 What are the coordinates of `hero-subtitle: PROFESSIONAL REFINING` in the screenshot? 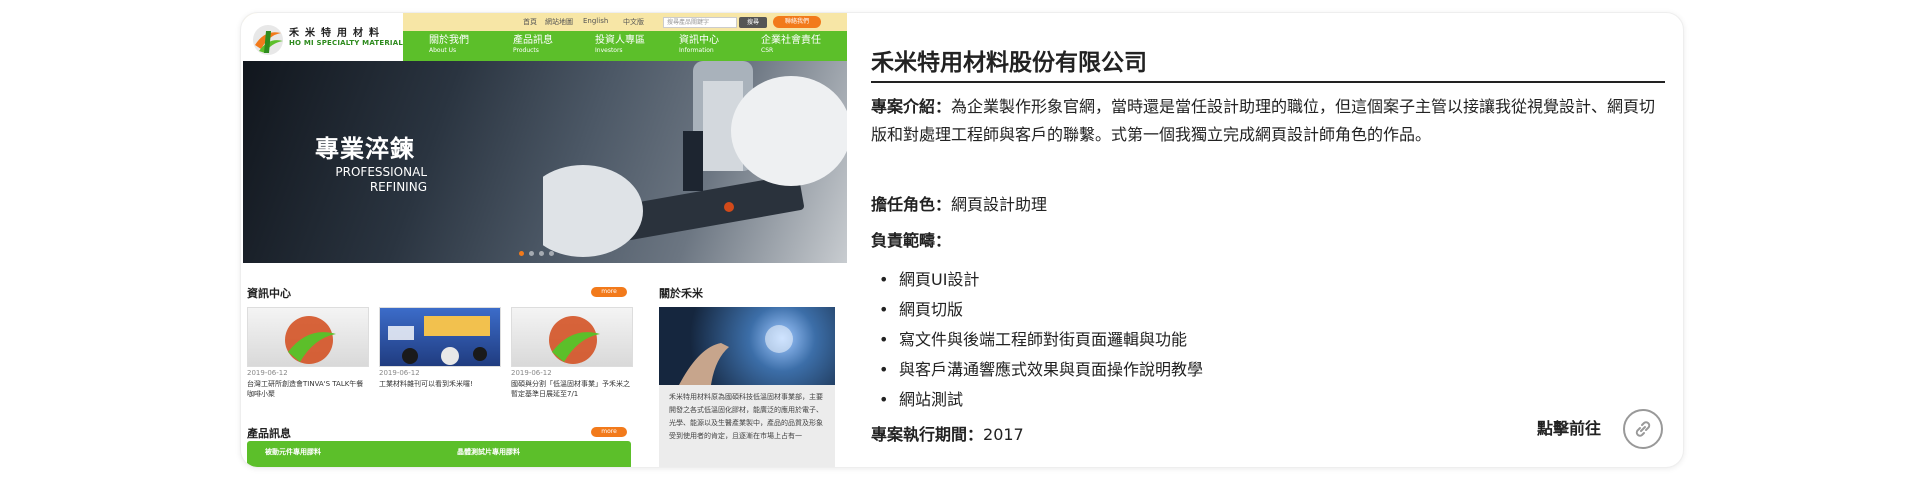 It's located at (377, 180).